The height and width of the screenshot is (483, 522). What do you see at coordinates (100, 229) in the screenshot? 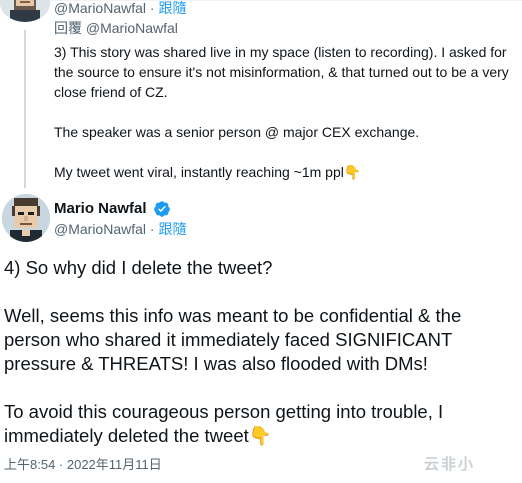
I see `author-handle: @MarioNawfal` at bounding box center [100, 229].